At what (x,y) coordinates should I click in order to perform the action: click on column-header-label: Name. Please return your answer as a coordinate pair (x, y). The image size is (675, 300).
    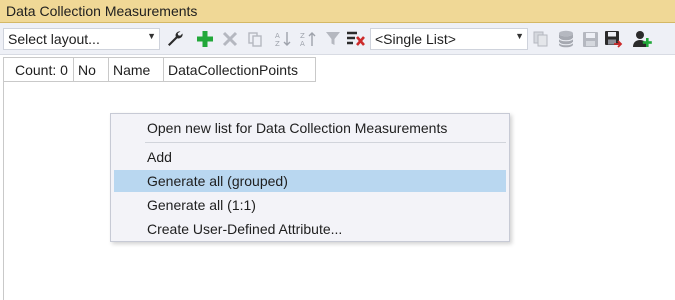
    Looking at the image, I should click on (132, 70).